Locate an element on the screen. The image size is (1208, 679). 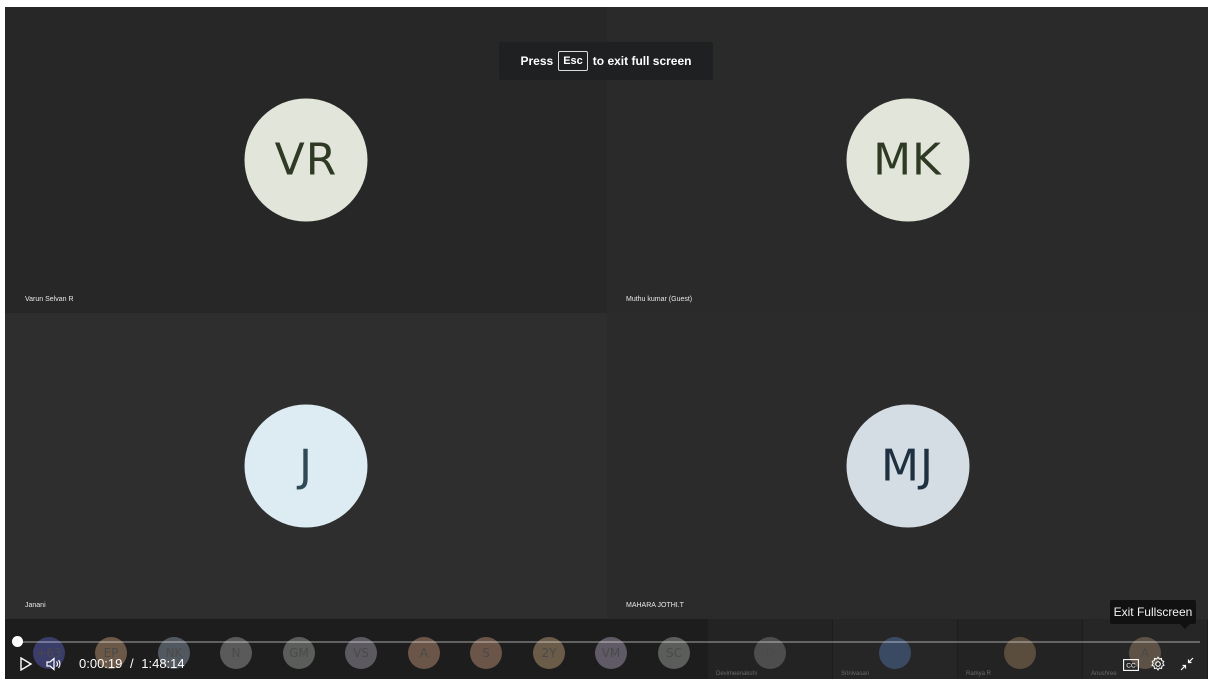
captions-icon: CC is located at coordinates (1131, 665).